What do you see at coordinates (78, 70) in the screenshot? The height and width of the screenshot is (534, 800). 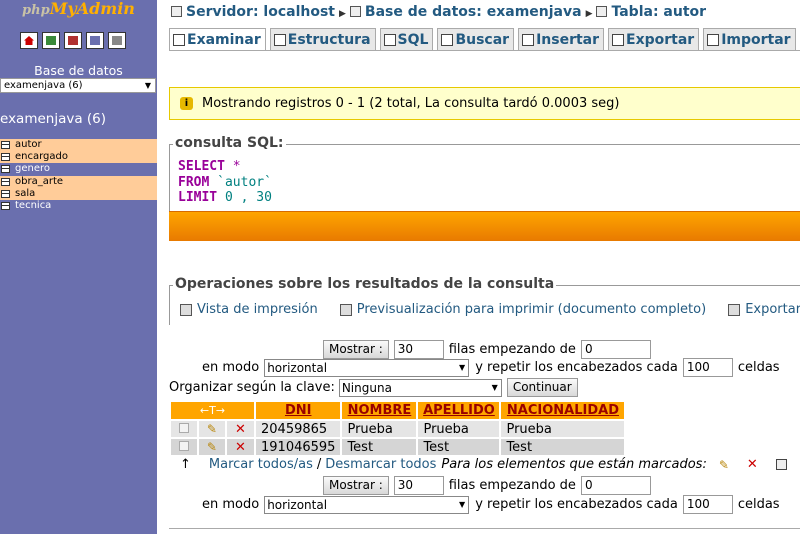 I see `database-label: Base de datos` at bounding box center [78, 70].